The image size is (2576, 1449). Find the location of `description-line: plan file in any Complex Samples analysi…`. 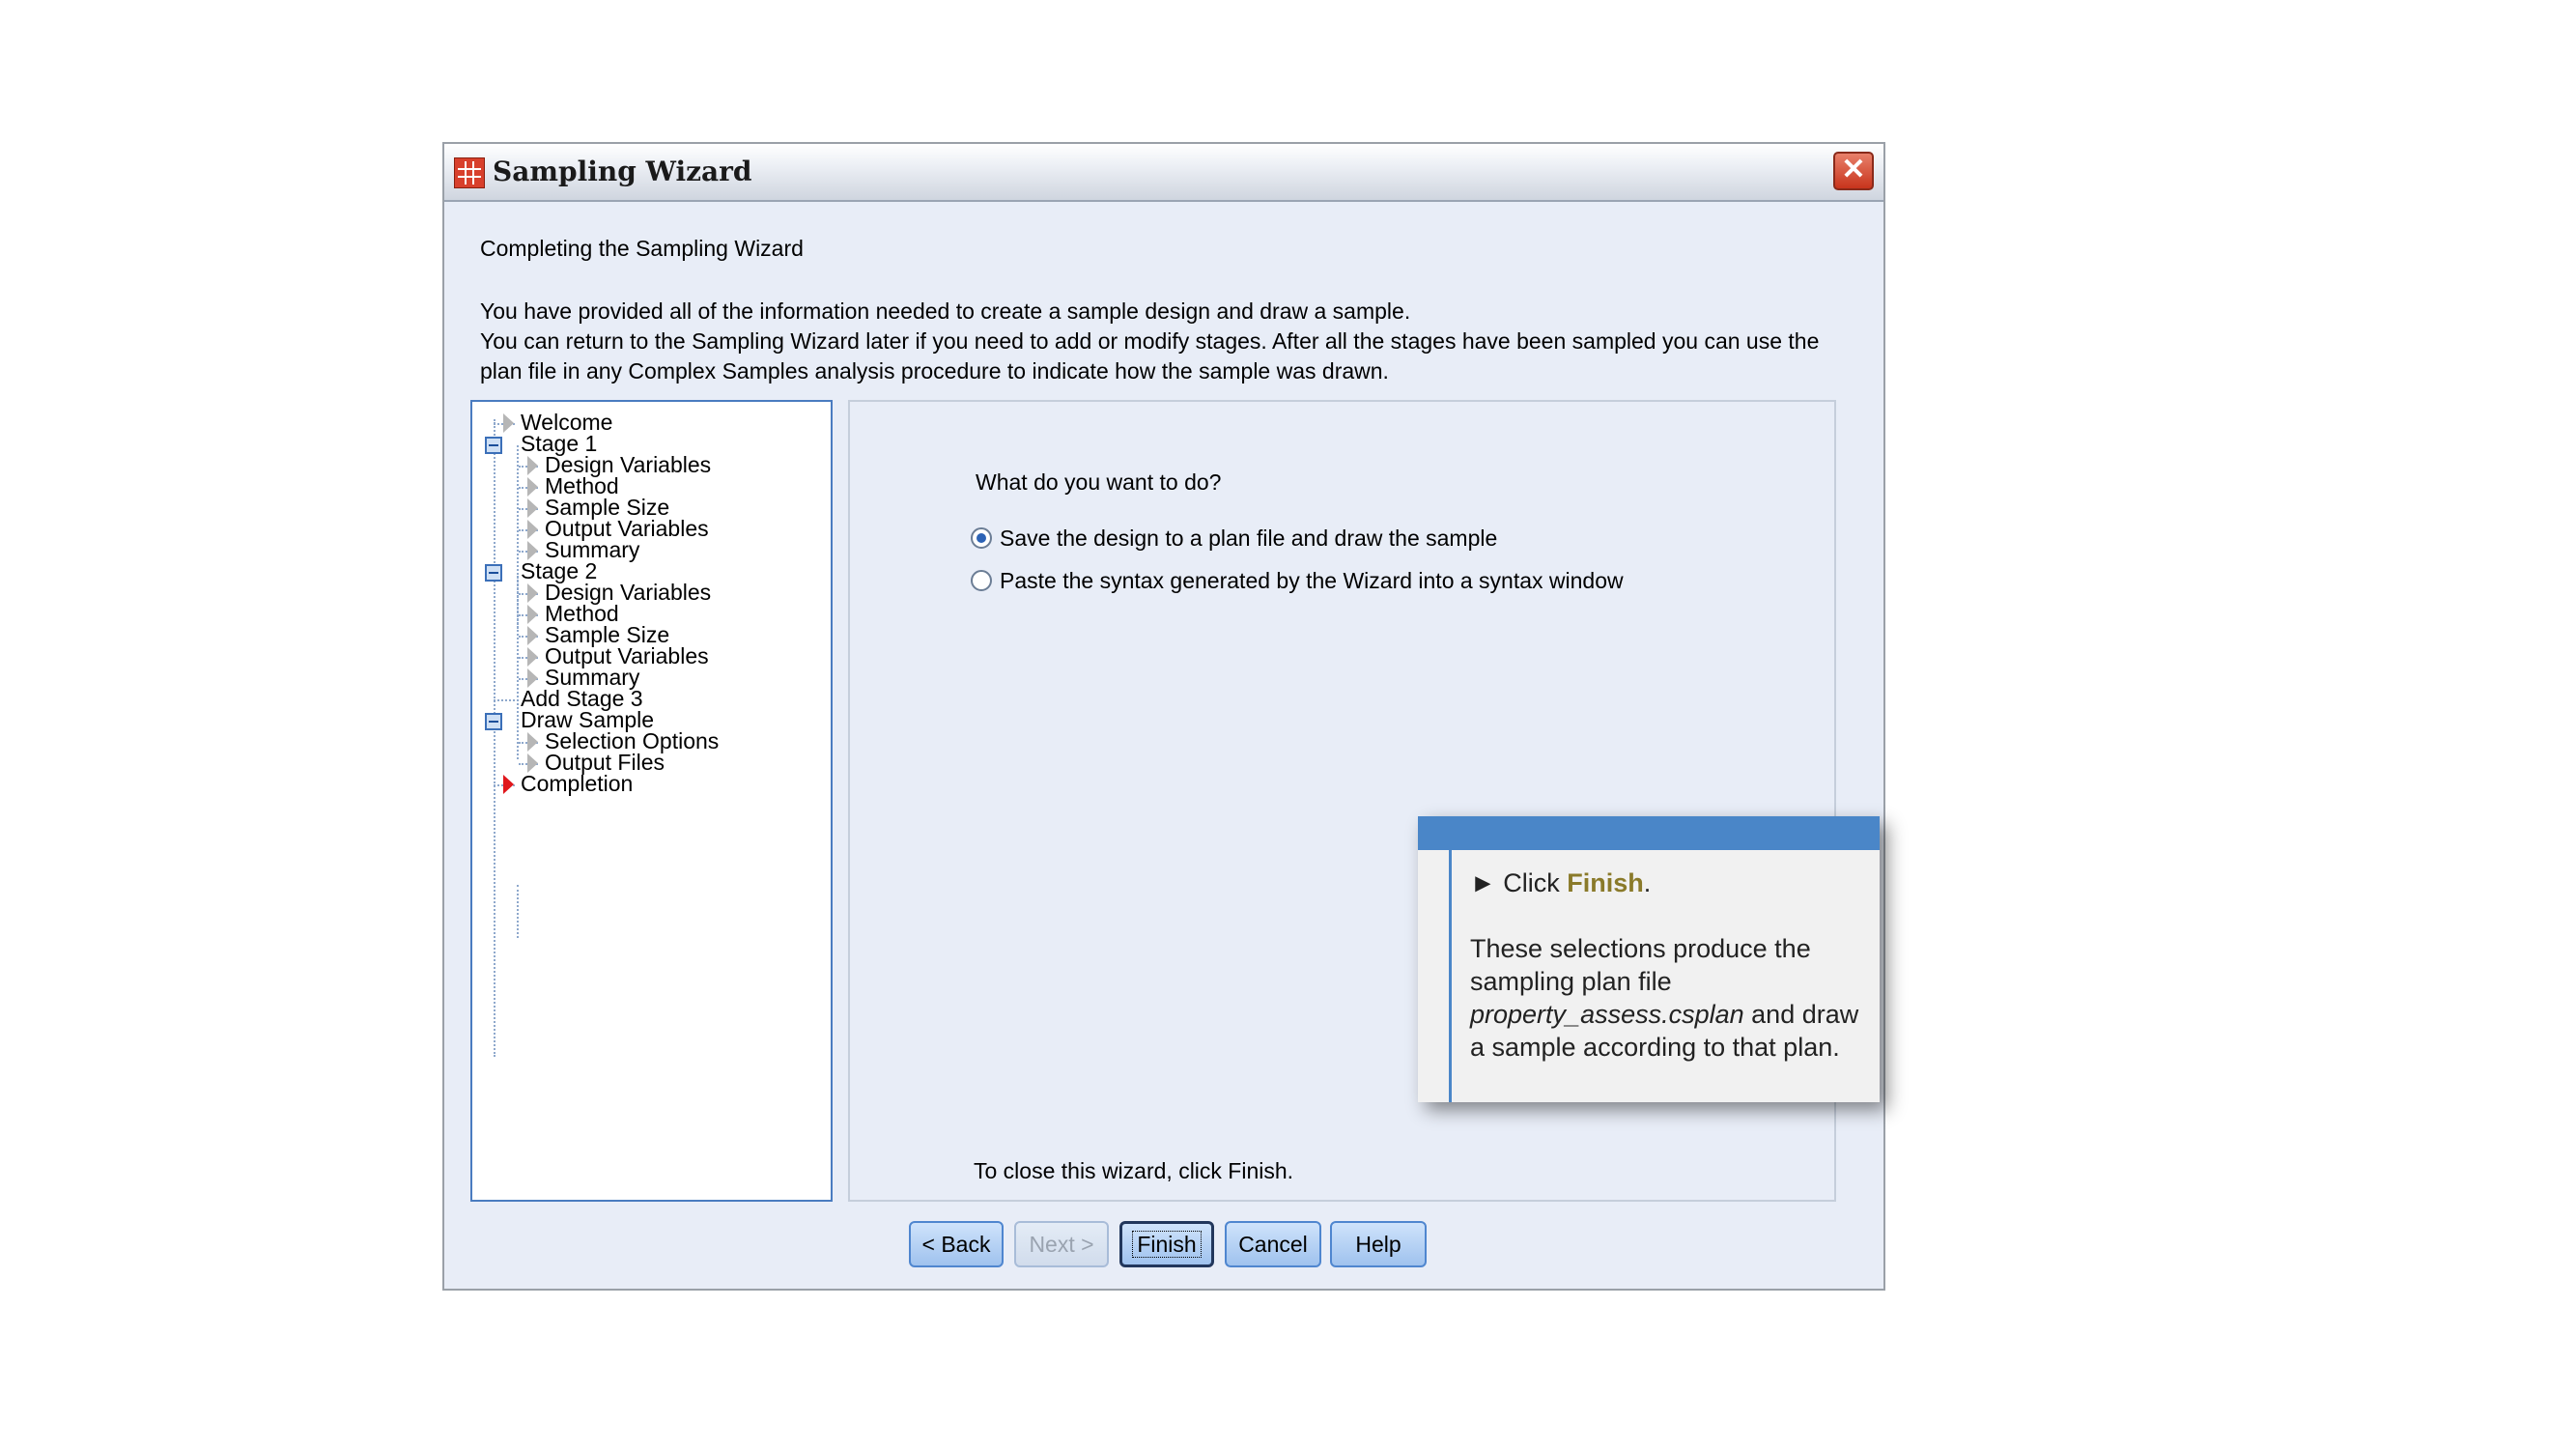

description-line: plan file in any Complex Samples analysi… is located at coordinates (934, 371).